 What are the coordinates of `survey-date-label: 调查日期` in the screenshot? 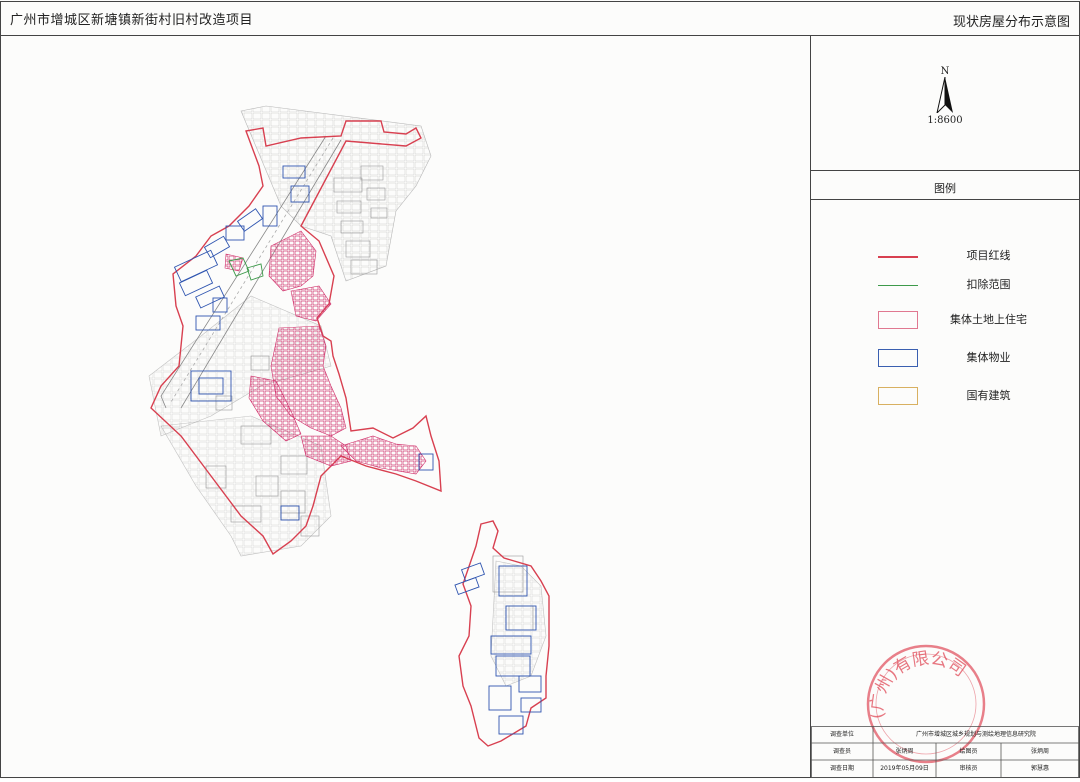 It's located at (841, 768).